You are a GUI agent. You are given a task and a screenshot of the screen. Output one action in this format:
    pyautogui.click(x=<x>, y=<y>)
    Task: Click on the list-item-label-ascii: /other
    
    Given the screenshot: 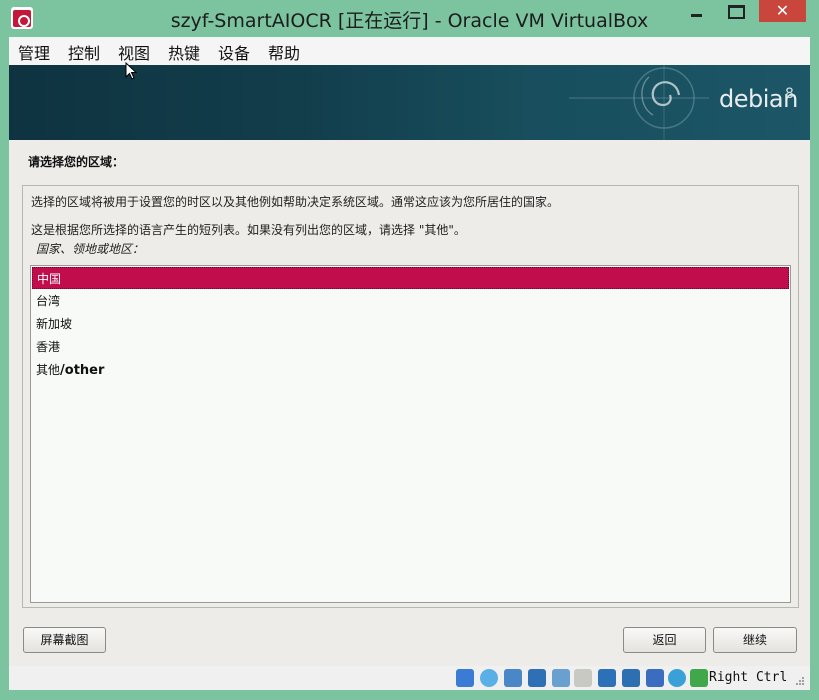 What is the action you would take?
    pyautogui.click(x=82, y=370)
    